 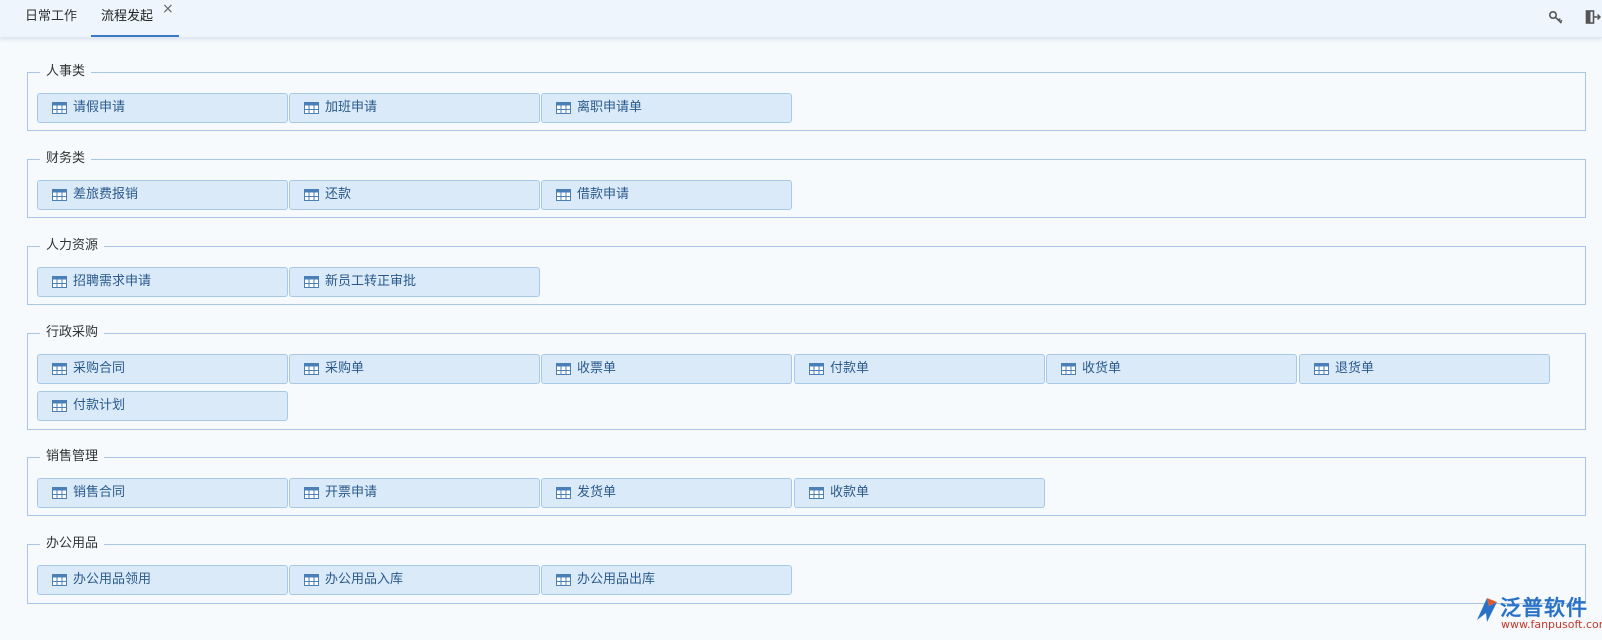 I want to click on process-item-label: 借款申请, so click(x=603, y=194).